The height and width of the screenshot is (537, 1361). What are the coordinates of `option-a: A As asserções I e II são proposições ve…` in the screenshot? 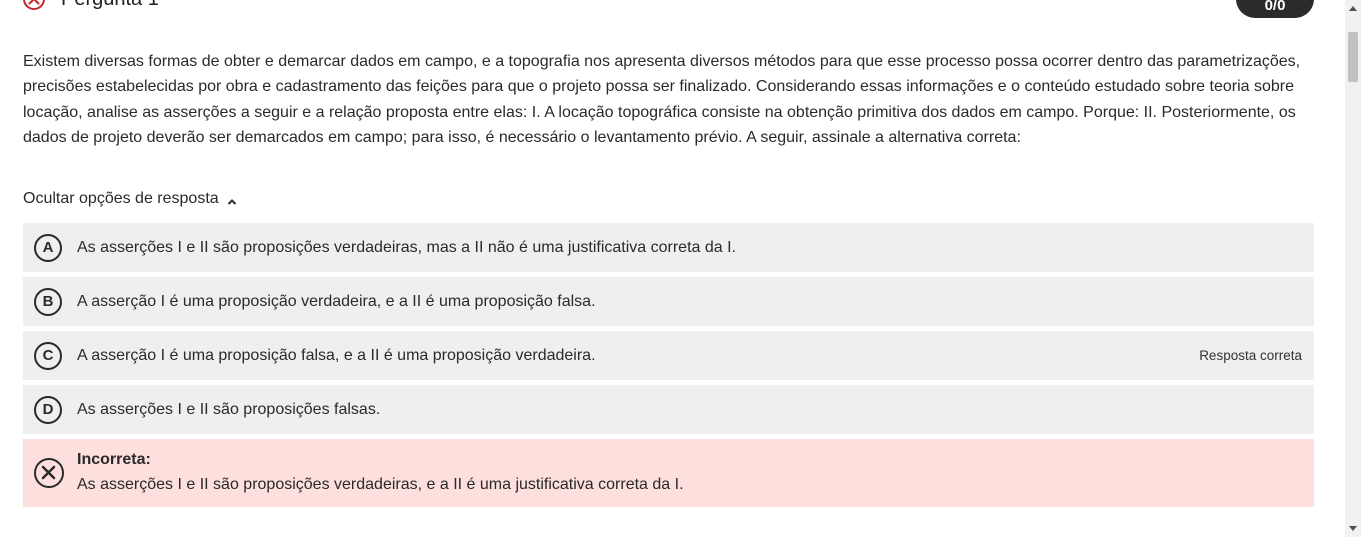 It's located at (668, 247).